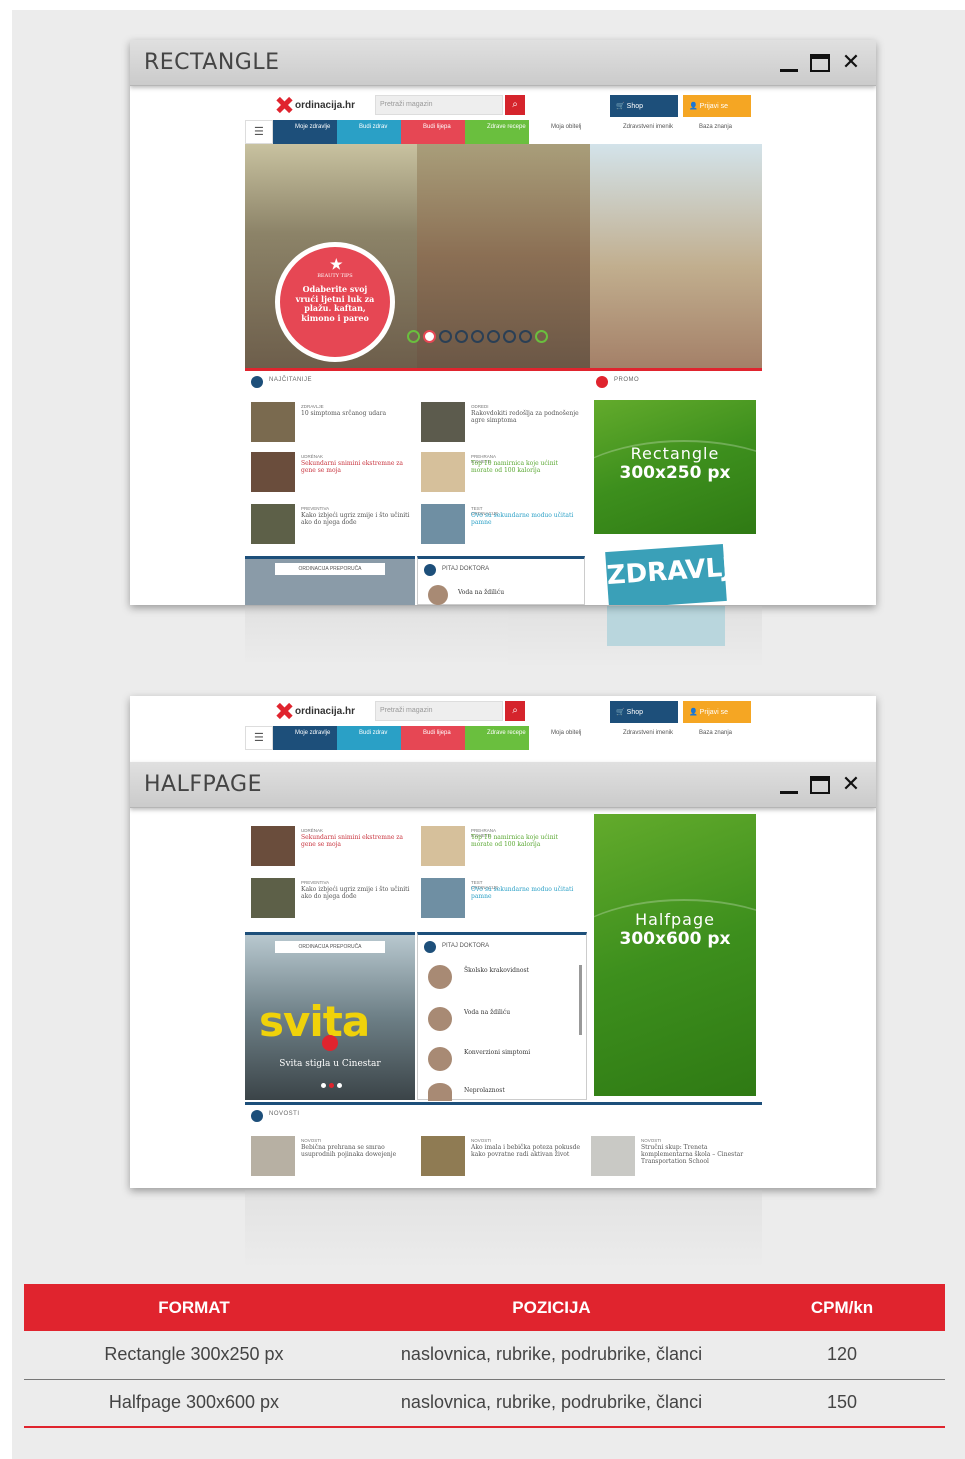  I want to click on star-icon: ★, so click(336, 265).